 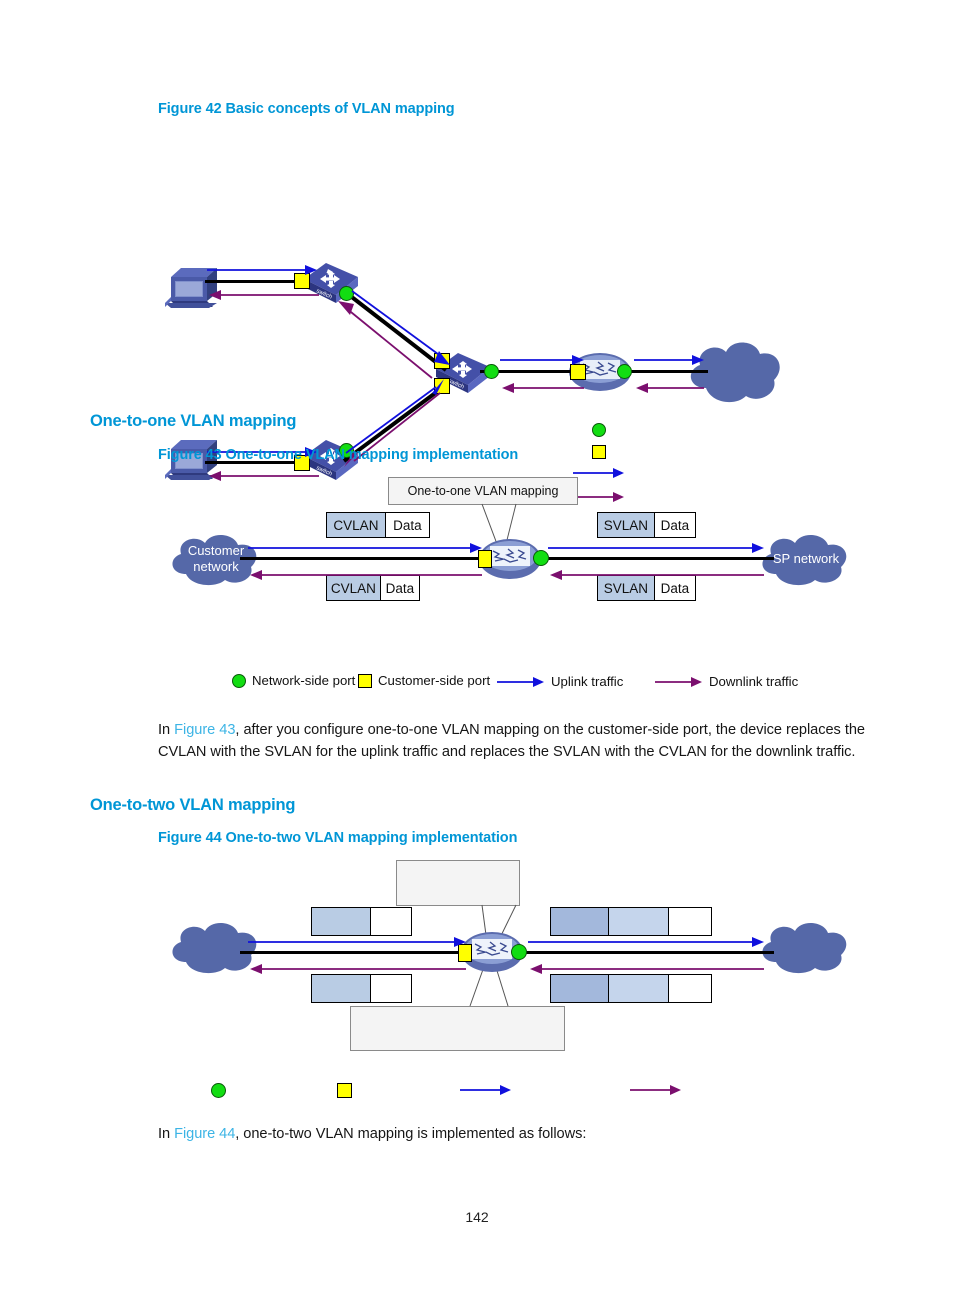 I want to click on fig44-frame-bottom-left, so click(x=361, y=988).